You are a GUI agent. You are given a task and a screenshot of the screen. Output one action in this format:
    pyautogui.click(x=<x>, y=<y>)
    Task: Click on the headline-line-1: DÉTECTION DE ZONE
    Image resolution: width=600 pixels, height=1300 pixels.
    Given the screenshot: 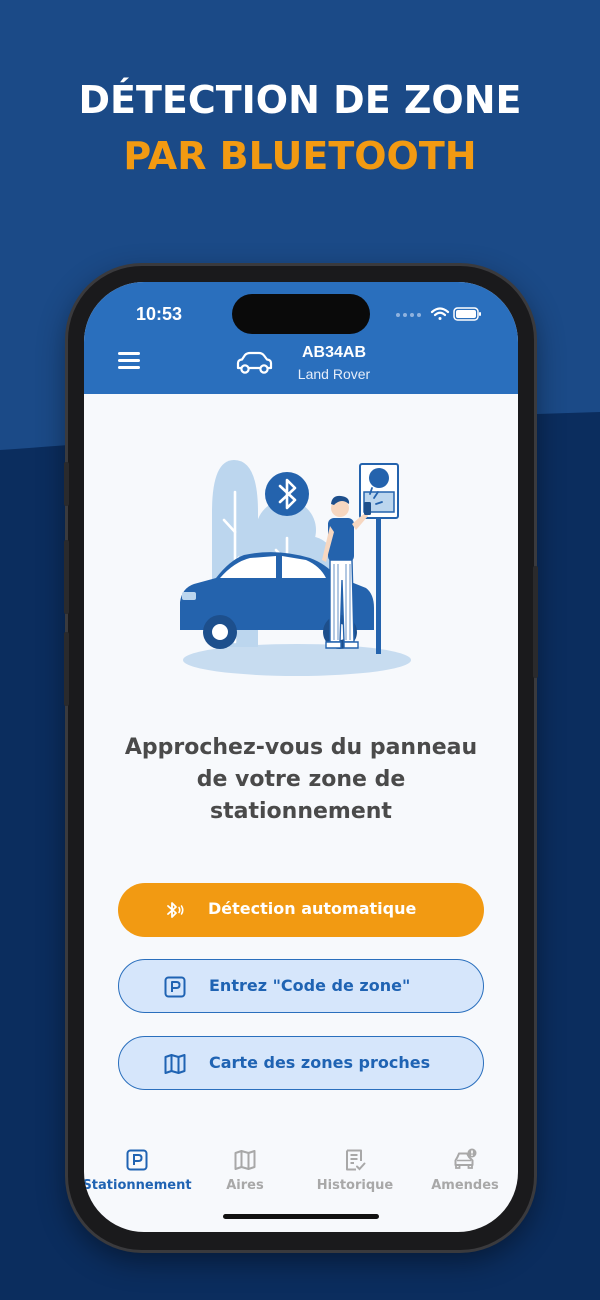 What is the action you would take?
    pyautogui.click(x=300, y=100)
    